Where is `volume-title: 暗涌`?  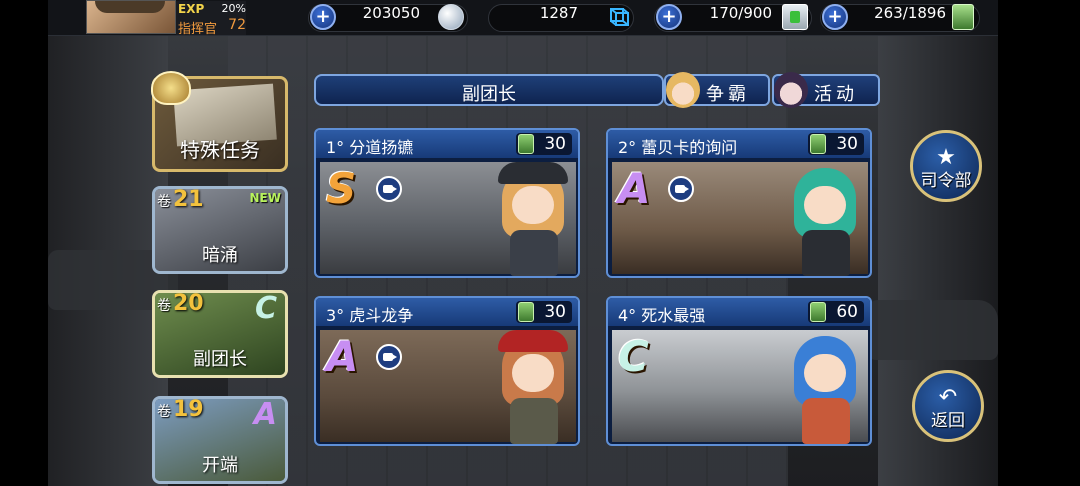 volume-title: 暗涌 is located at coordinates (220, 255).